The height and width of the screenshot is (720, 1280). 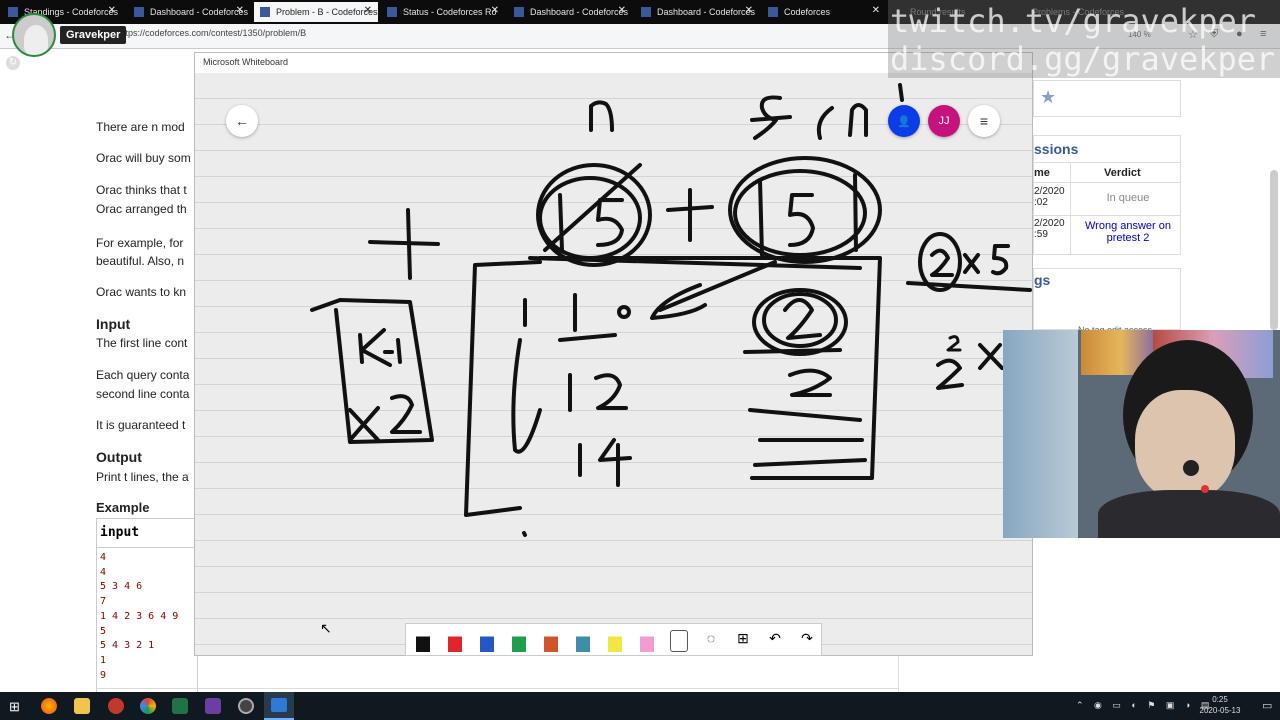 What do you see at coordinates (984, 121) in the screenshot?
I see `menu-icon: ≡` at bounding box center [984, 121].